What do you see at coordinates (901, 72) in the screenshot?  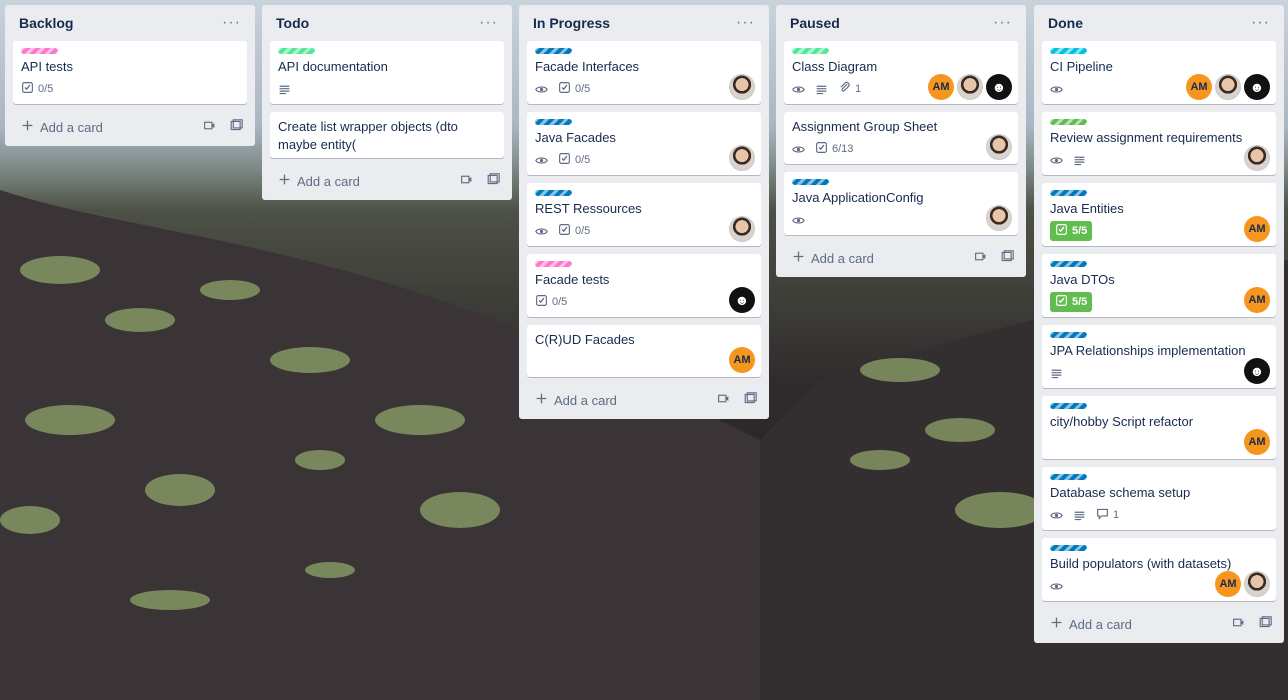 I see `card: Class Diagram 1 AM ☻` at bounding box center [901, 72].